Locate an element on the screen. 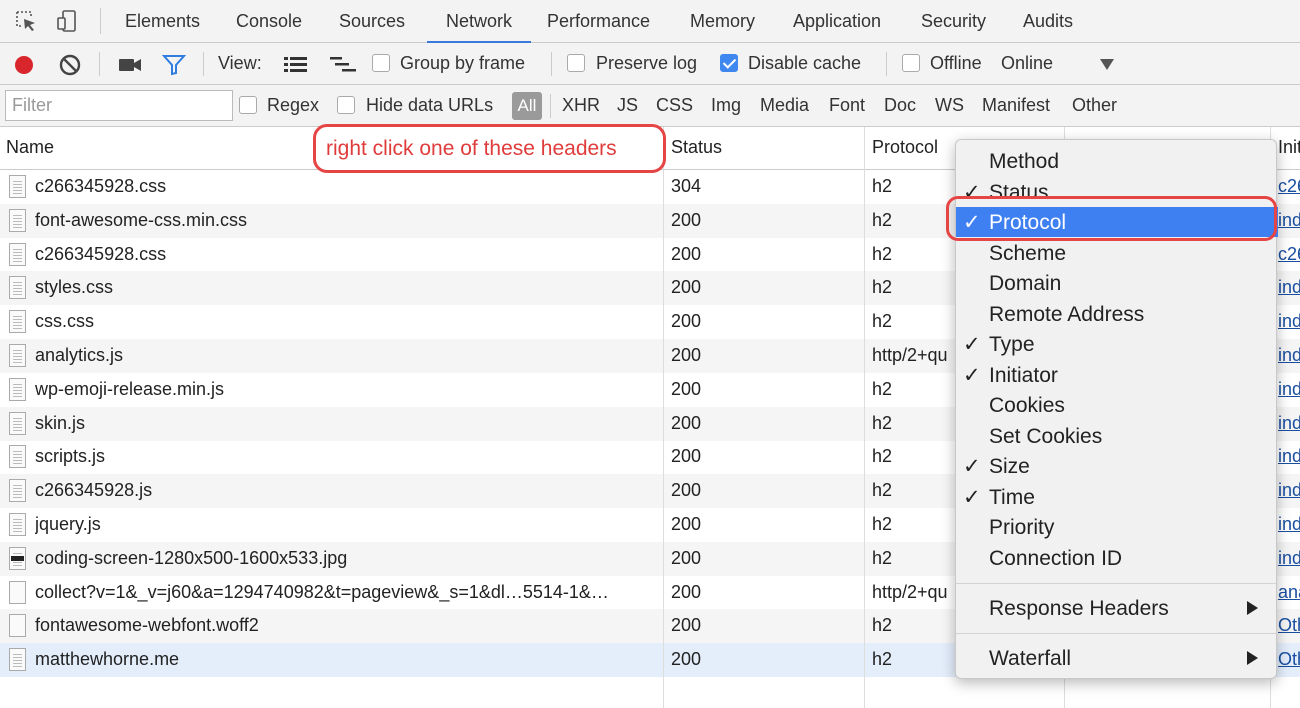 This screenshot has height=708, width=1300. menu-item-remote-address: Remote Address is located at coordinates (1117, 314).